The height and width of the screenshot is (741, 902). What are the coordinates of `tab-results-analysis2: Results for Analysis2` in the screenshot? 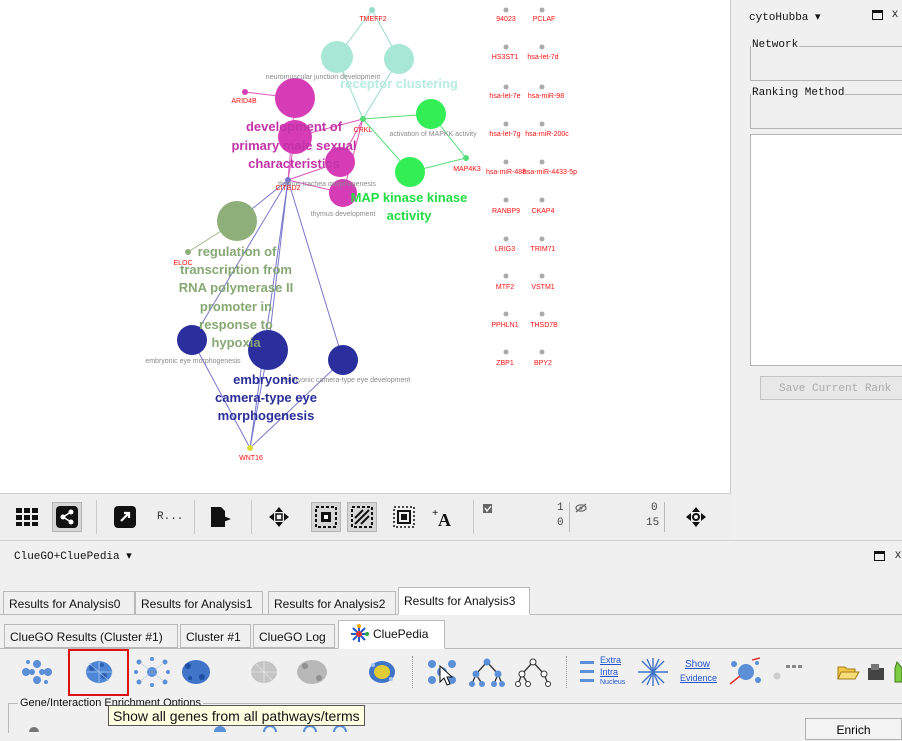 It's located at (332, 603).